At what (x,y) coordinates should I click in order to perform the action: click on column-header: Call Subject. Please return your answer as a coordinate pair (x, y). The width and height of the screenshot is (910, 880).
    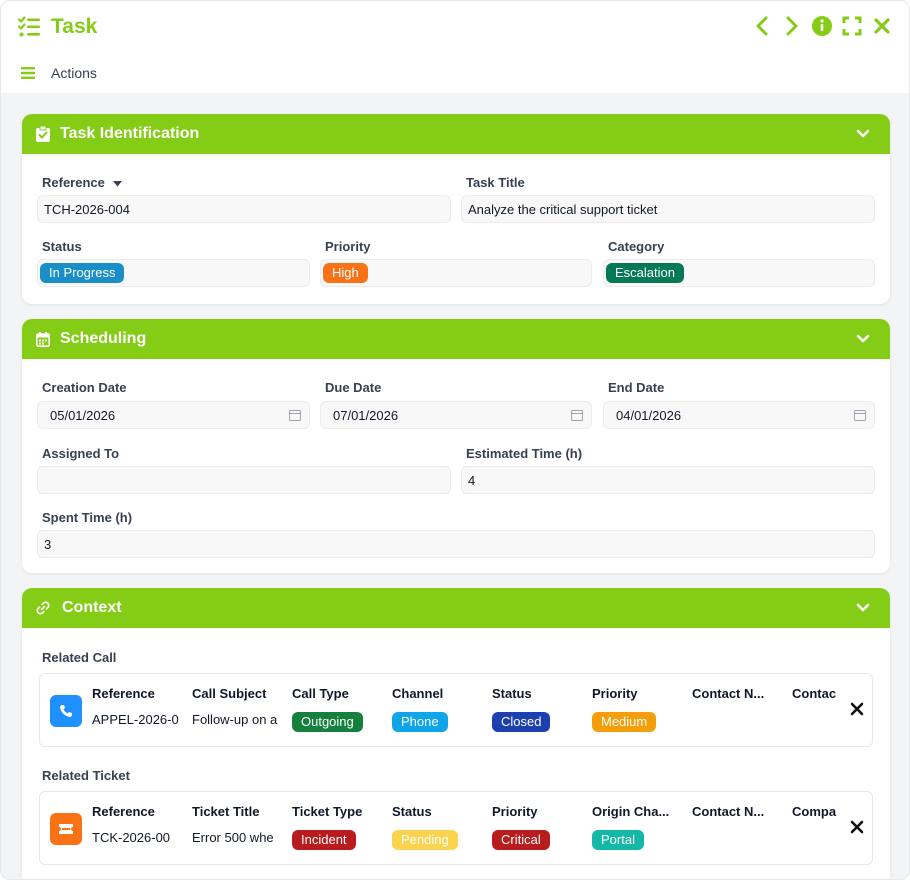
    Looking at the image, I should click on (229, 693).